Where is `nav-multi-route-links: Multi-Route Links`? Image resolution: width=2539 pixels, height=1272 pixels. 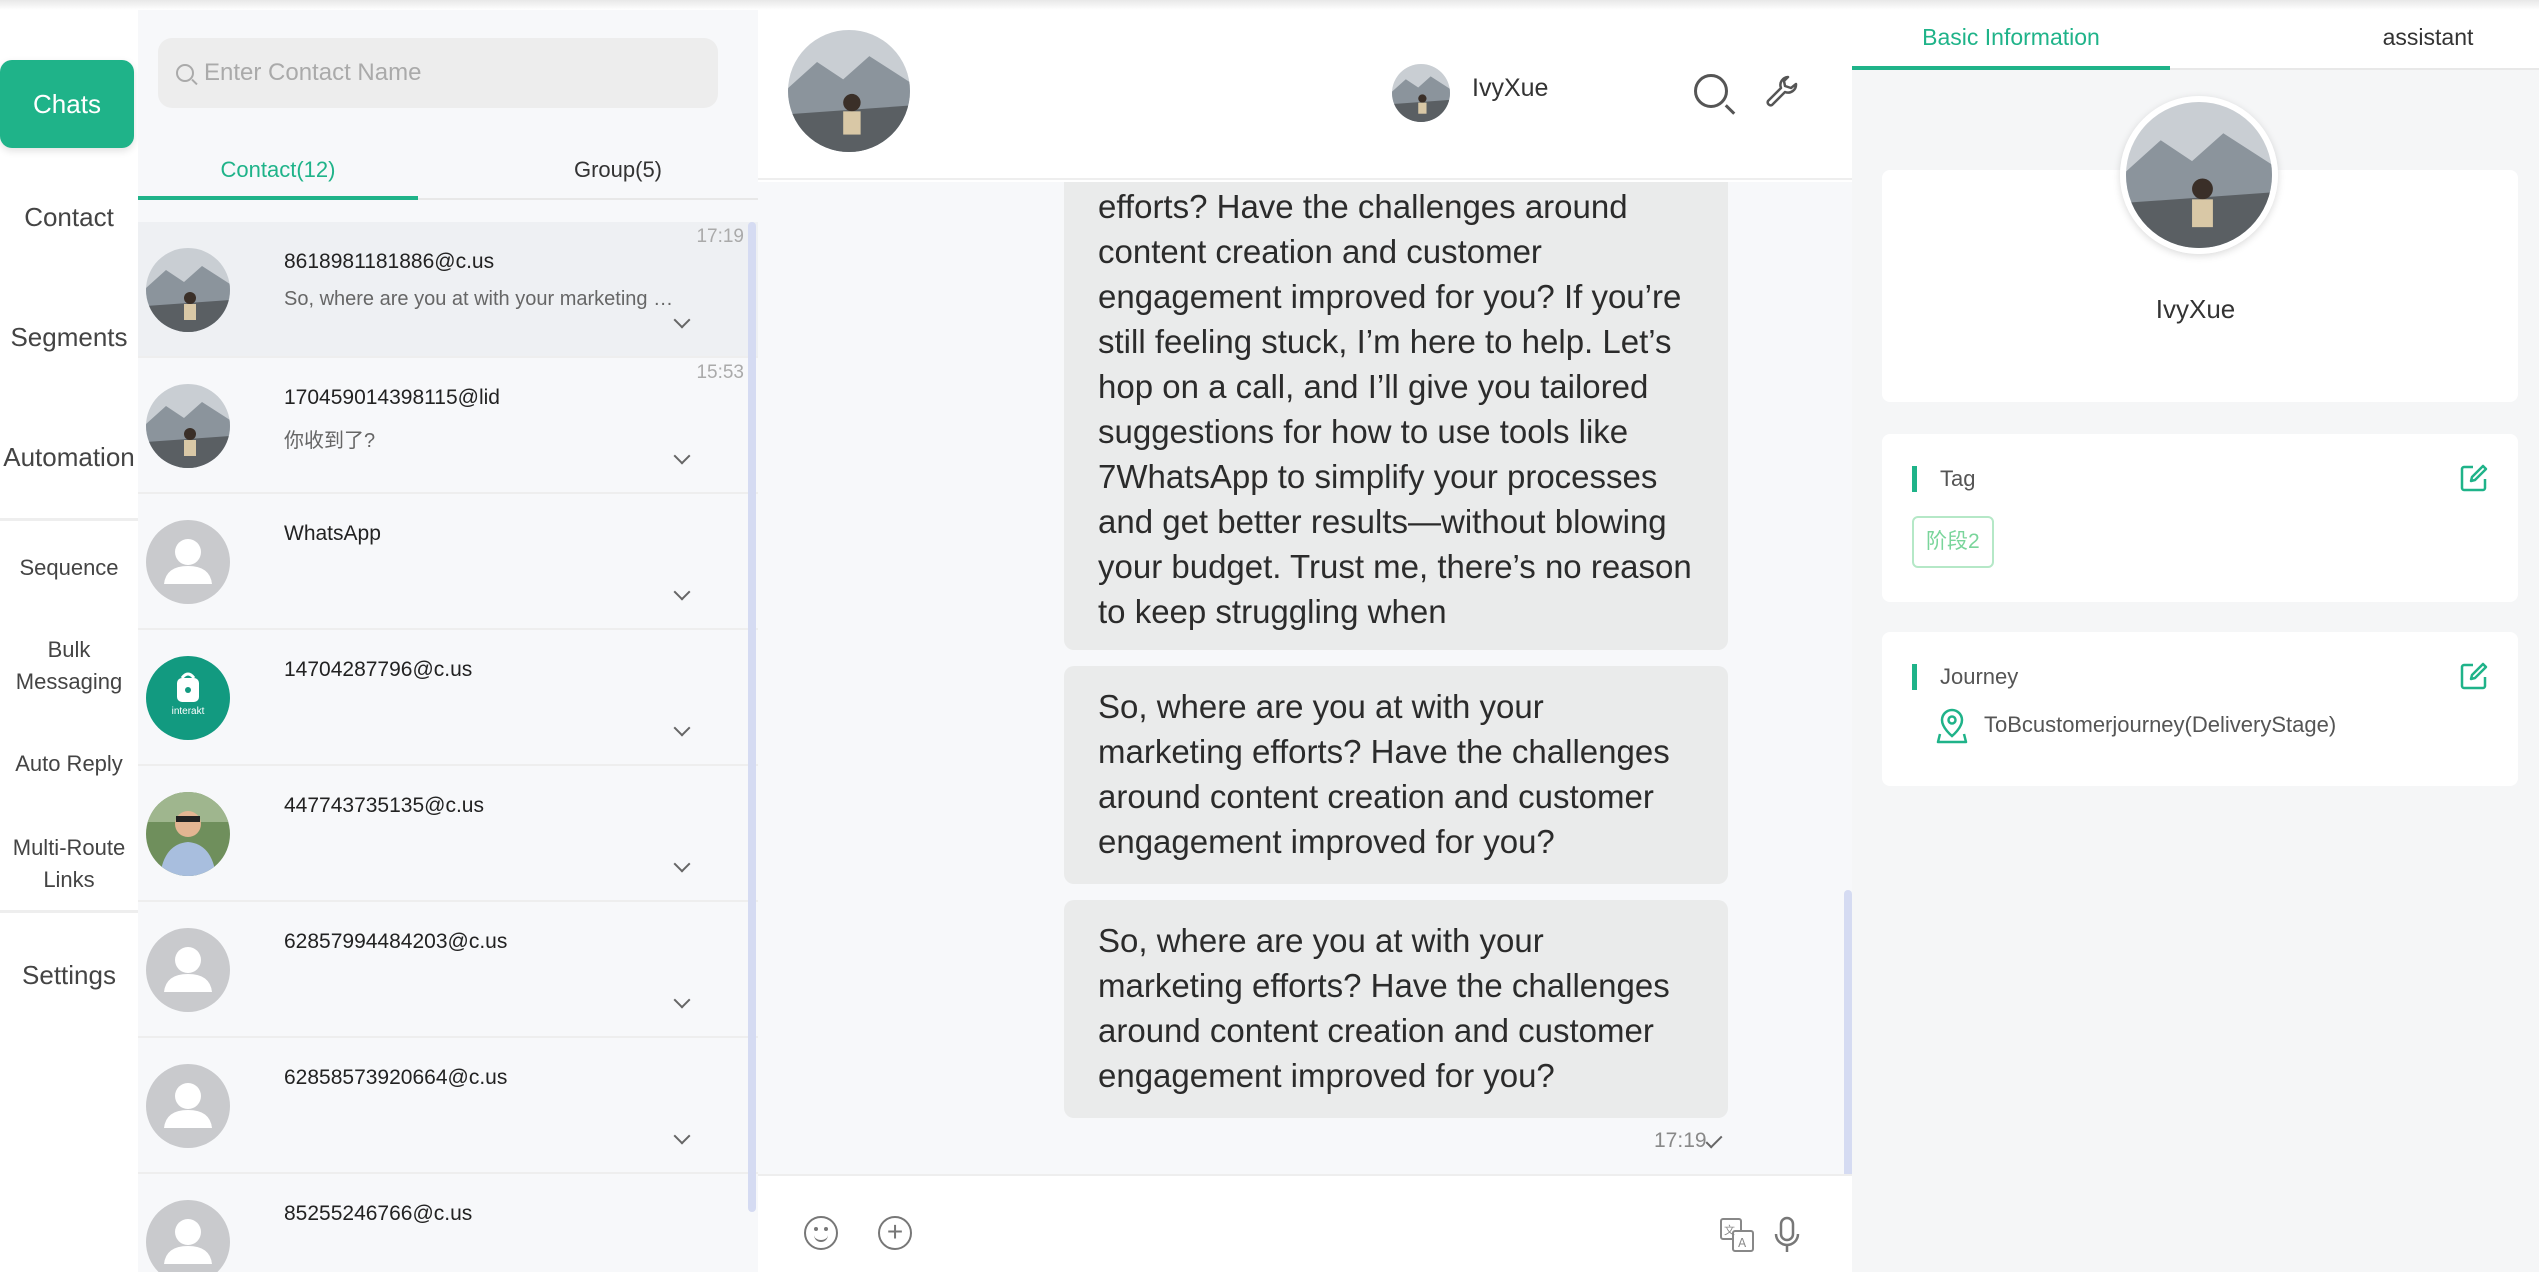 nav-multi-route-links: Multi-Route Links is located at coordinates (69, 864).